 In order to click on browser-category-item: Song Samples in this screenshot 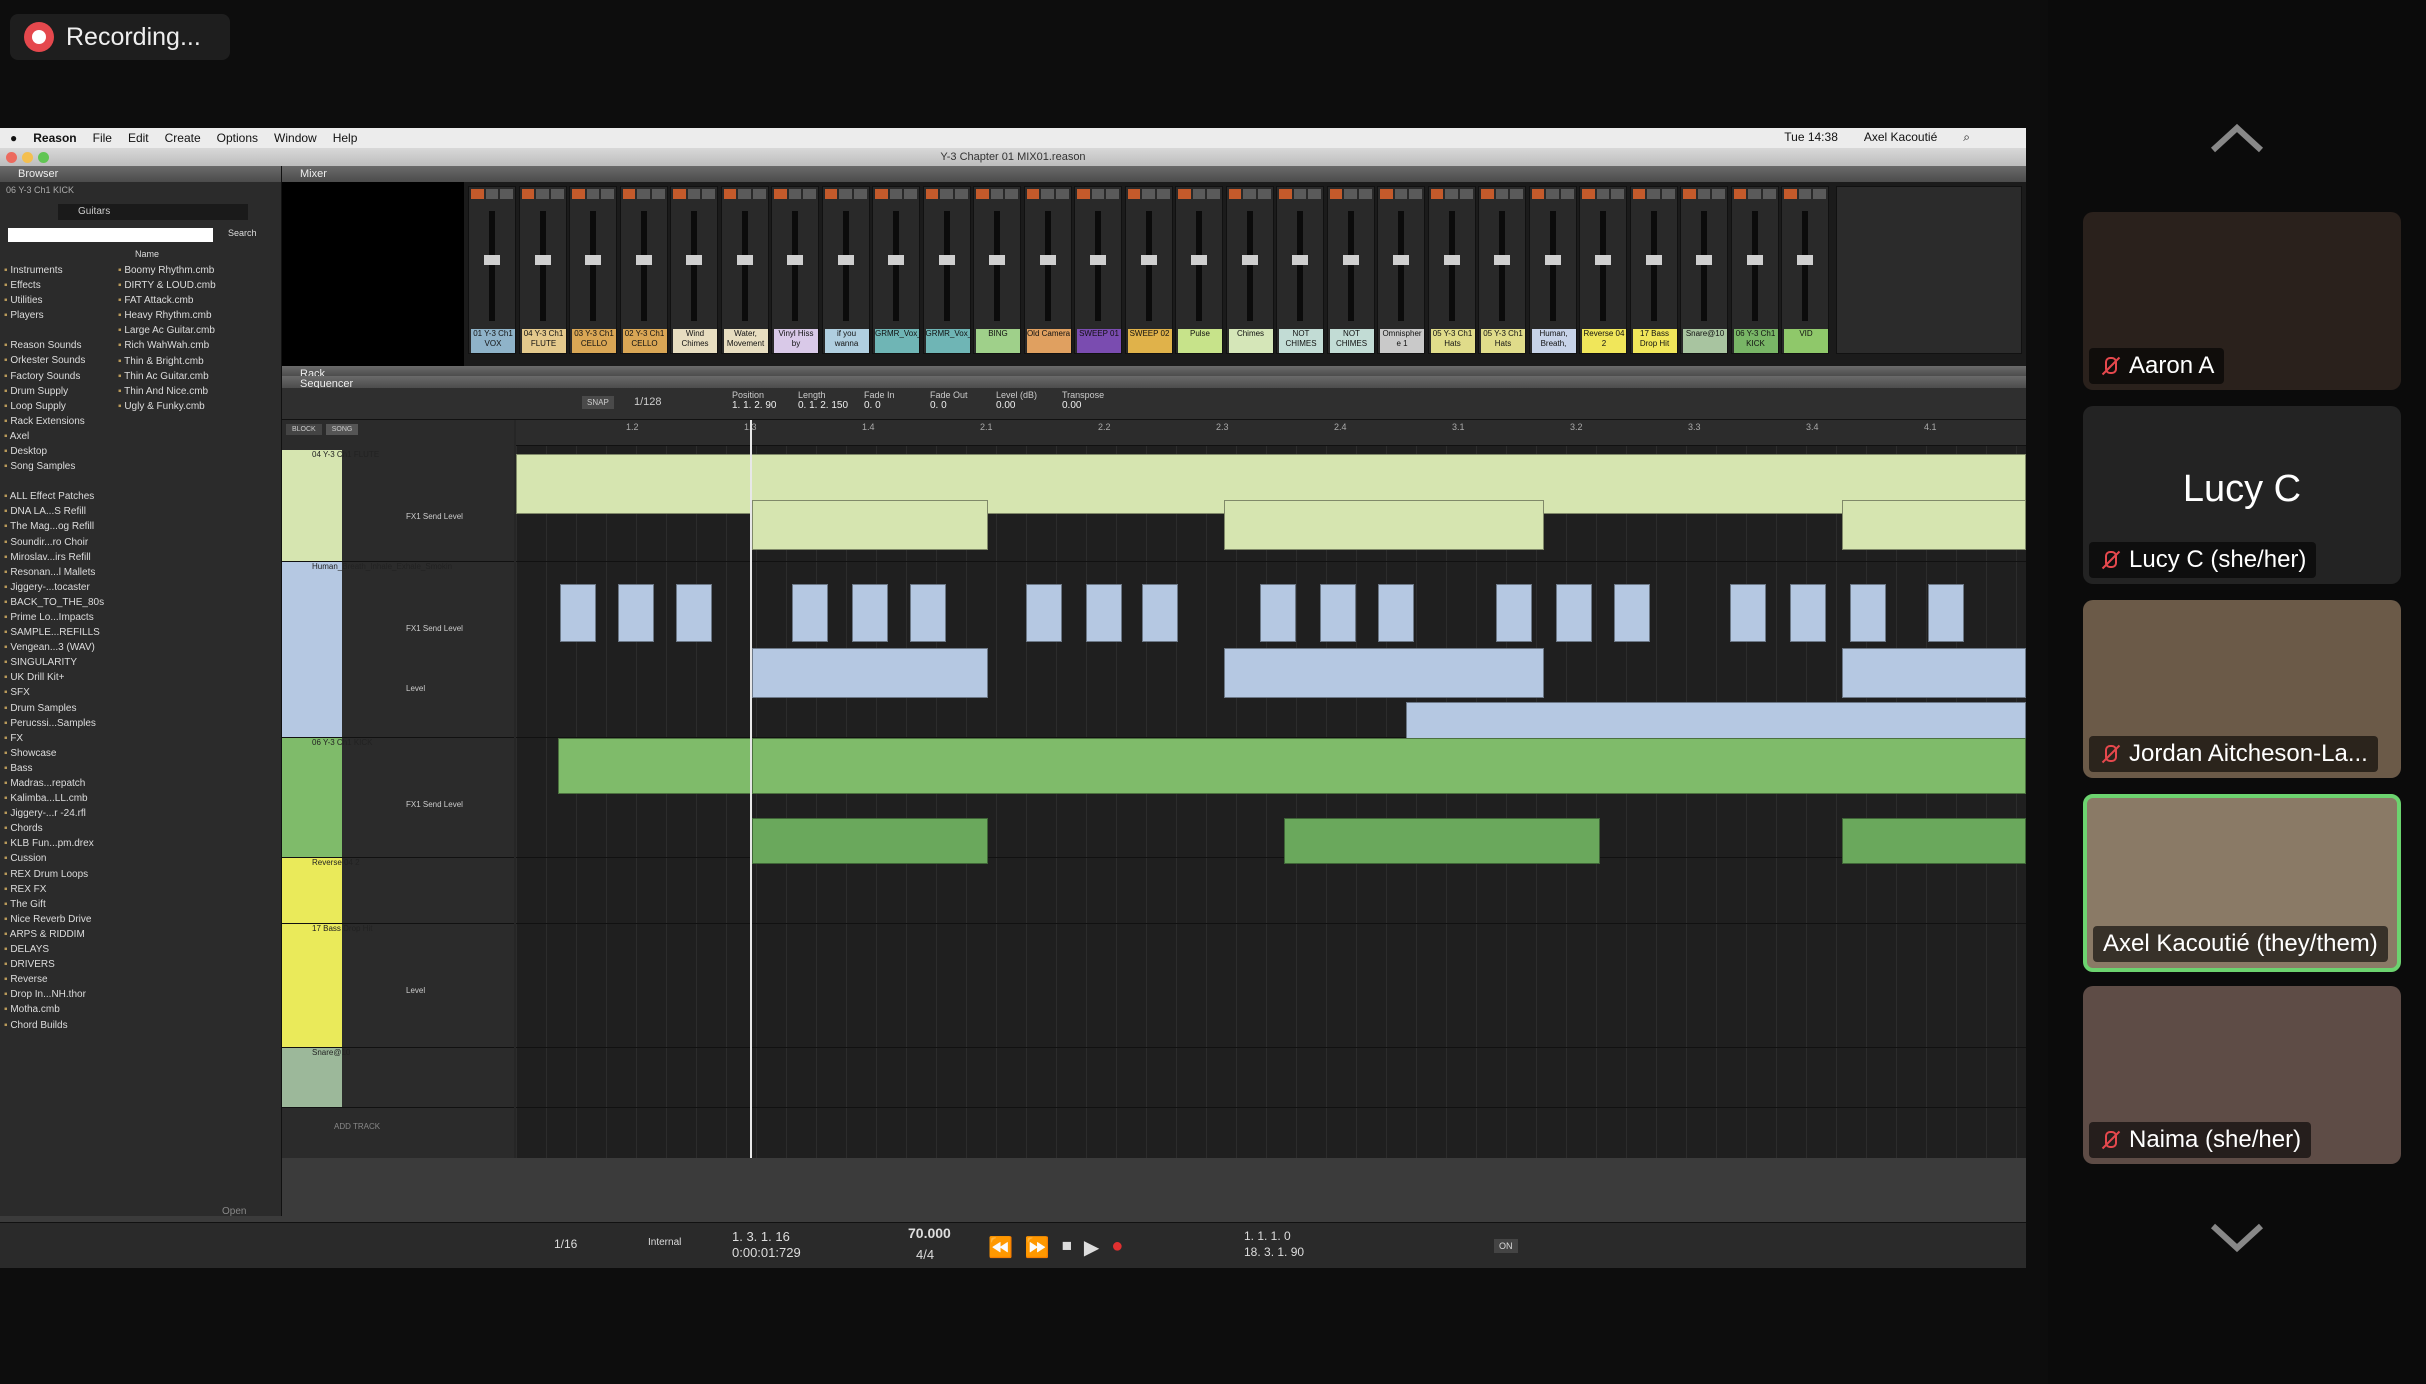, I will do `click(54, 466)`.